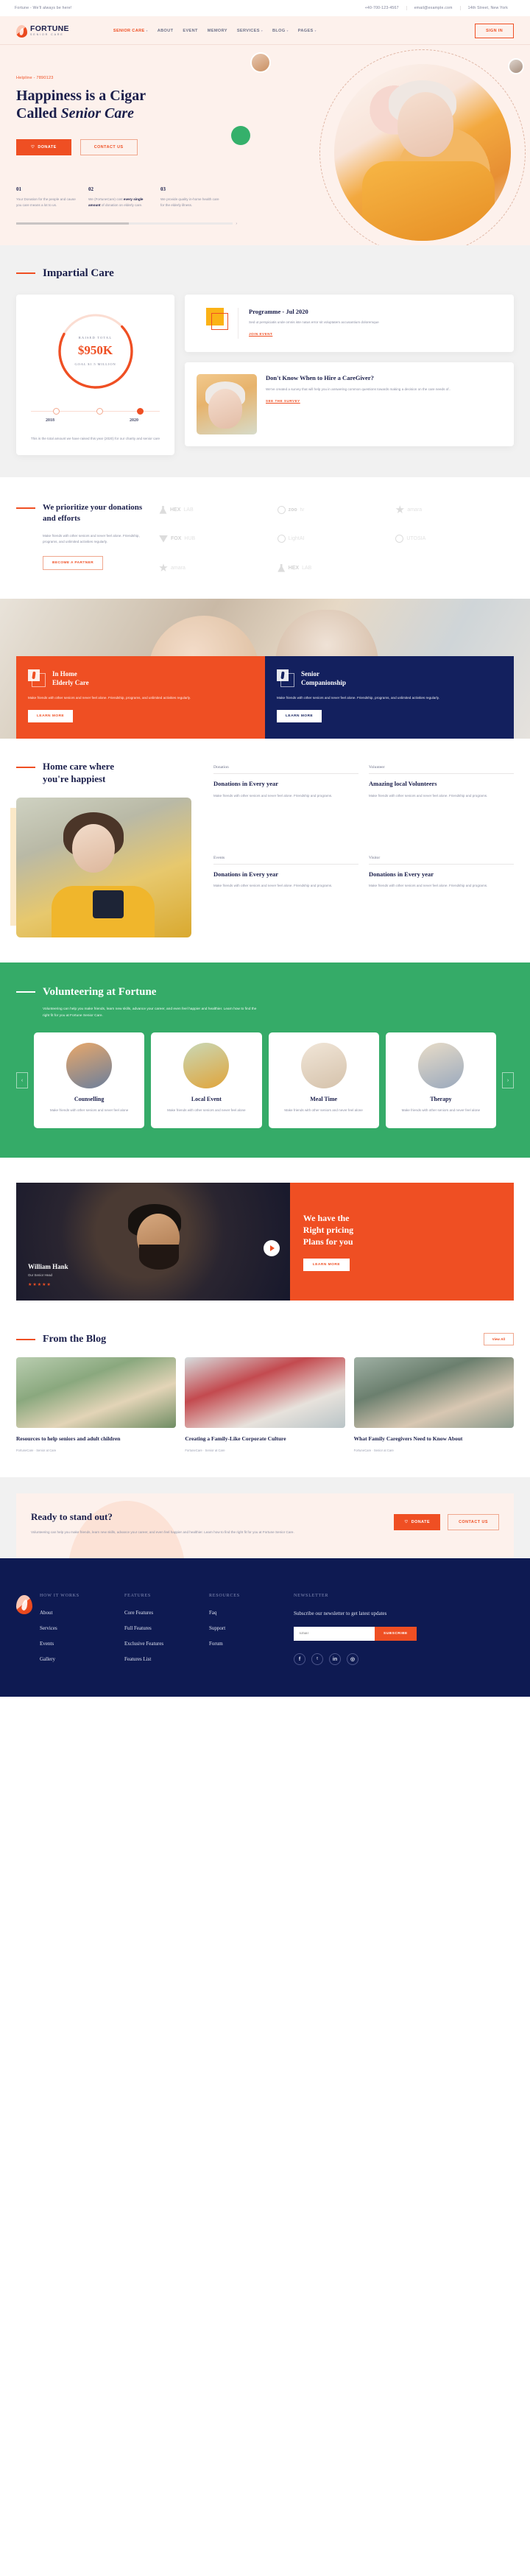 Image resolution: width=530 pixels, height=2576 pixels. Describe the element at coordinates (352, 1659) in the screenshot. I see `instagram-icon: ◎` at that location.